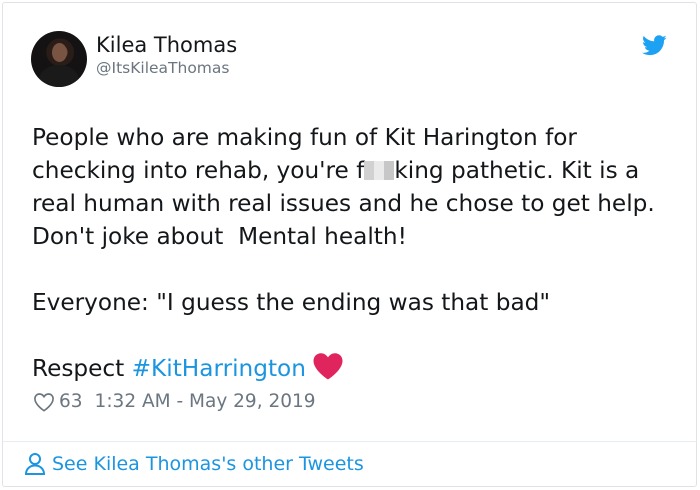 The image size is (700, 490). Describe the element at coordinates (59, 52) in the screenshot. I see `avatar-face` at that location.